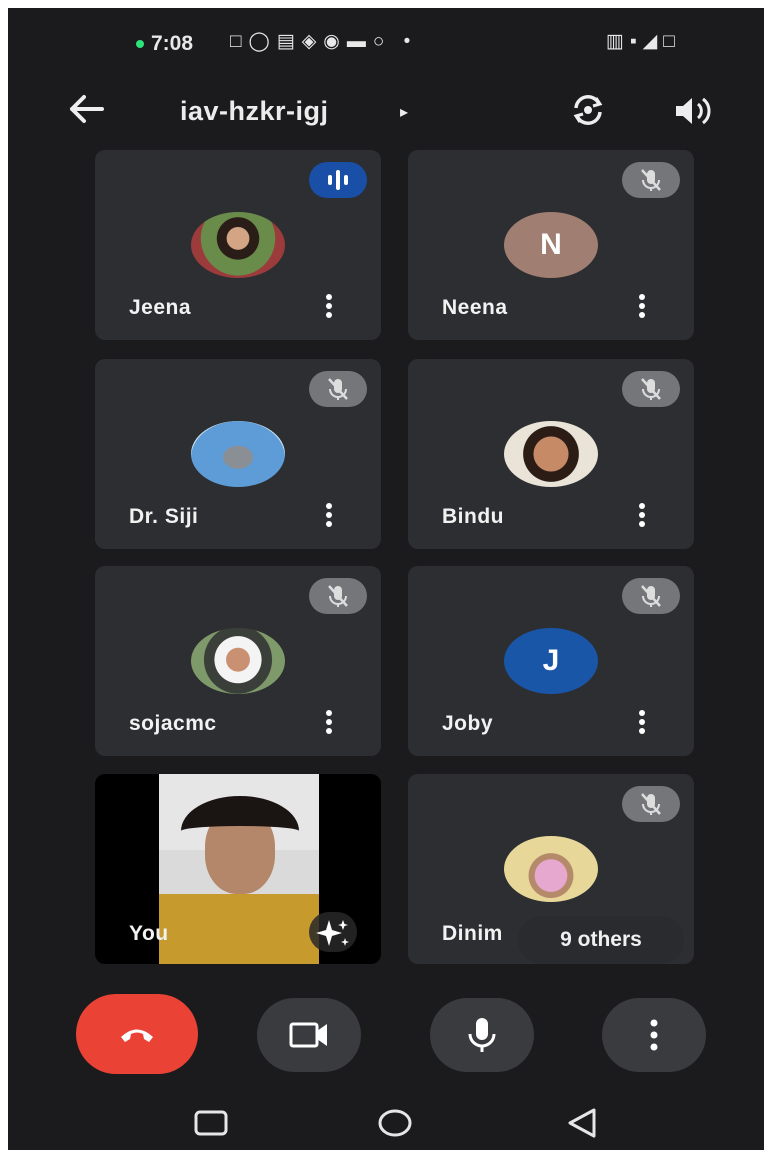  I want to click on more-options-button, so click(654, 1035).